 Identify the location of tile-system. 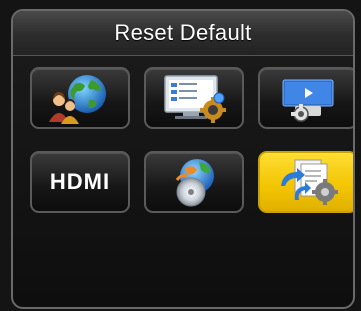
(194, 182).